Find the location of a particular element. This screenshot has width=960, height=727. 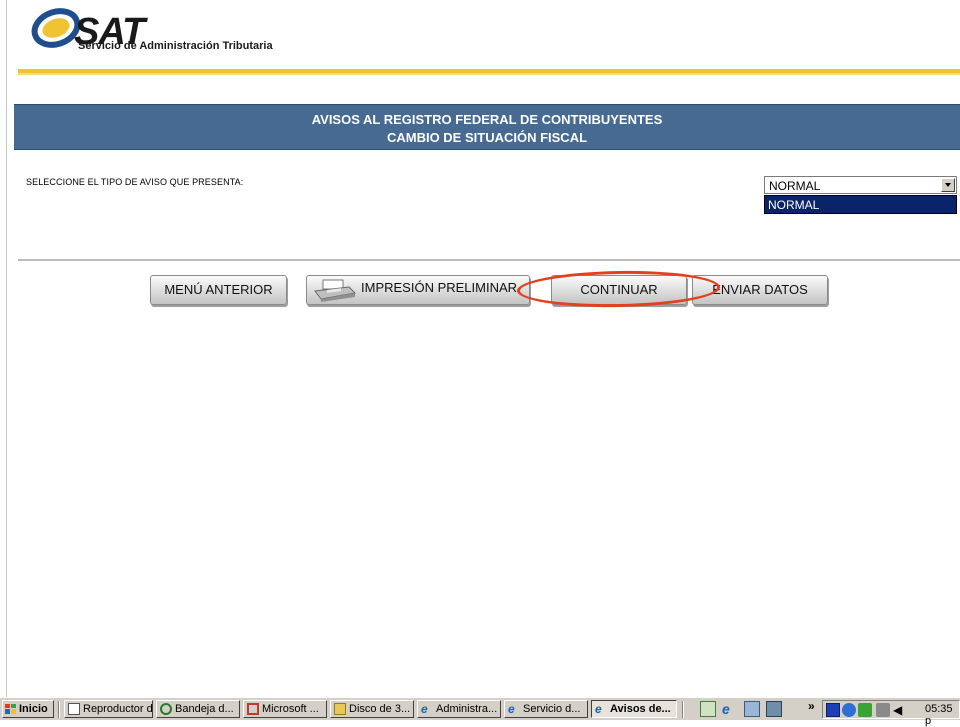

section-divider is located at coordinates (489, 260).